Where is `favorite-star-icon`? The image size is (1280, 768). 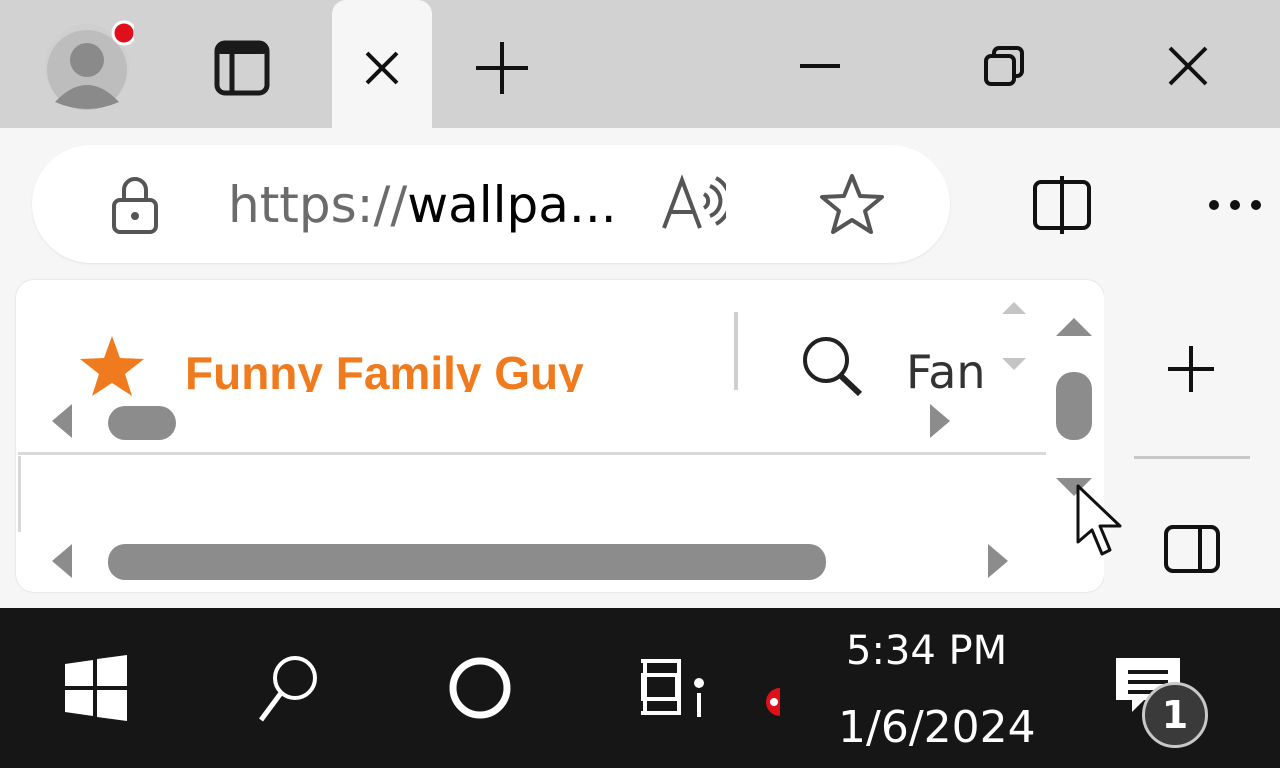 favorite-star-icon is located at coordinates (852, 204).